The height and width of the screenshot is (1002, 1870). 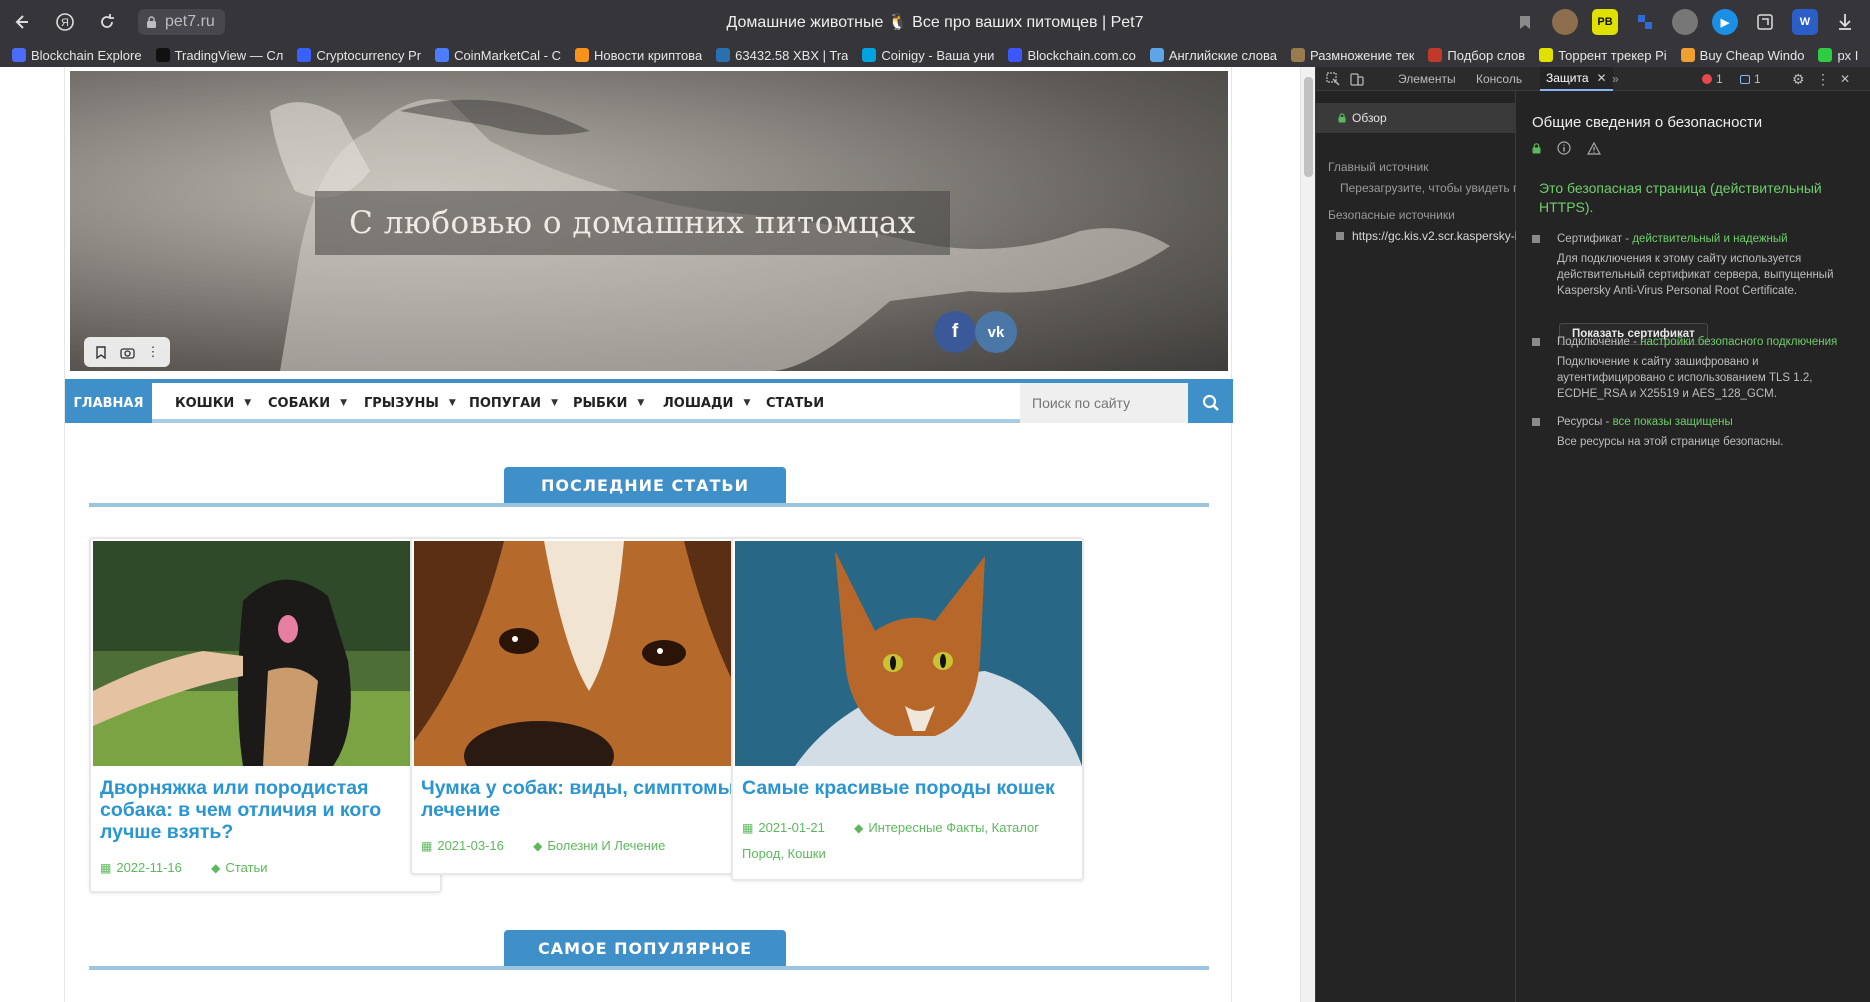 I want to click on nav-item-4: ПОПУГАИ ▼, so click(x=504, y=403).